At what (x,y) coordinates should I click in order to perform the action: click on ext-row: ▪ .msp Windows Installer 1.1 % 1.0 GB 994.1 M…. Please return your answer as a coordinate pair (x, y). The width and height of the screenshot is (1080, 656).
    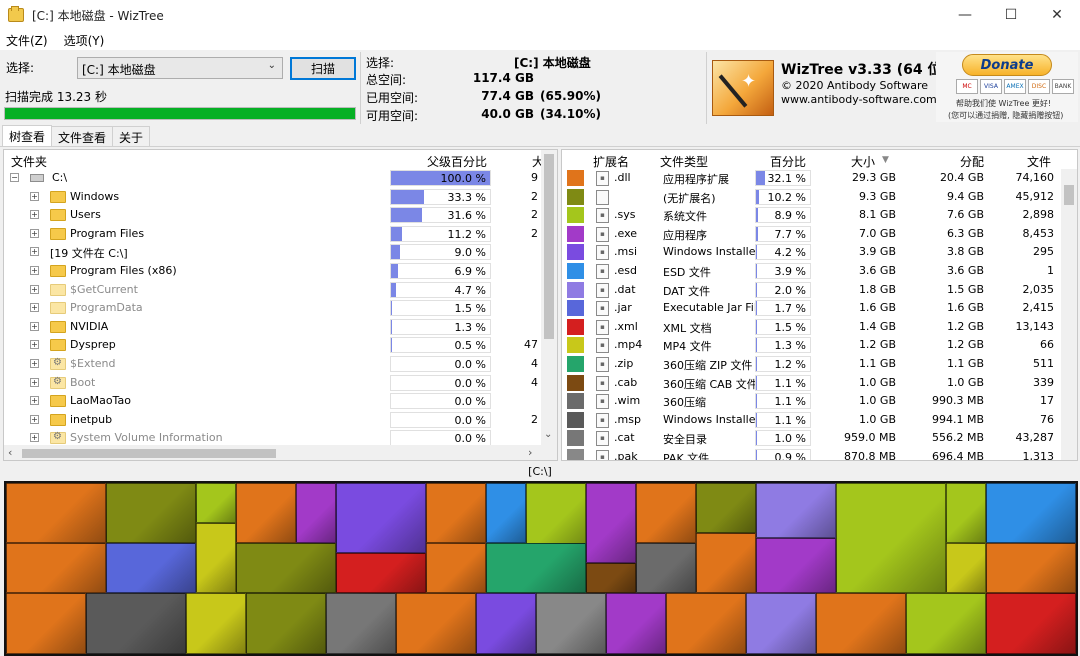
    Looking at the image, I should click on (811, 420).